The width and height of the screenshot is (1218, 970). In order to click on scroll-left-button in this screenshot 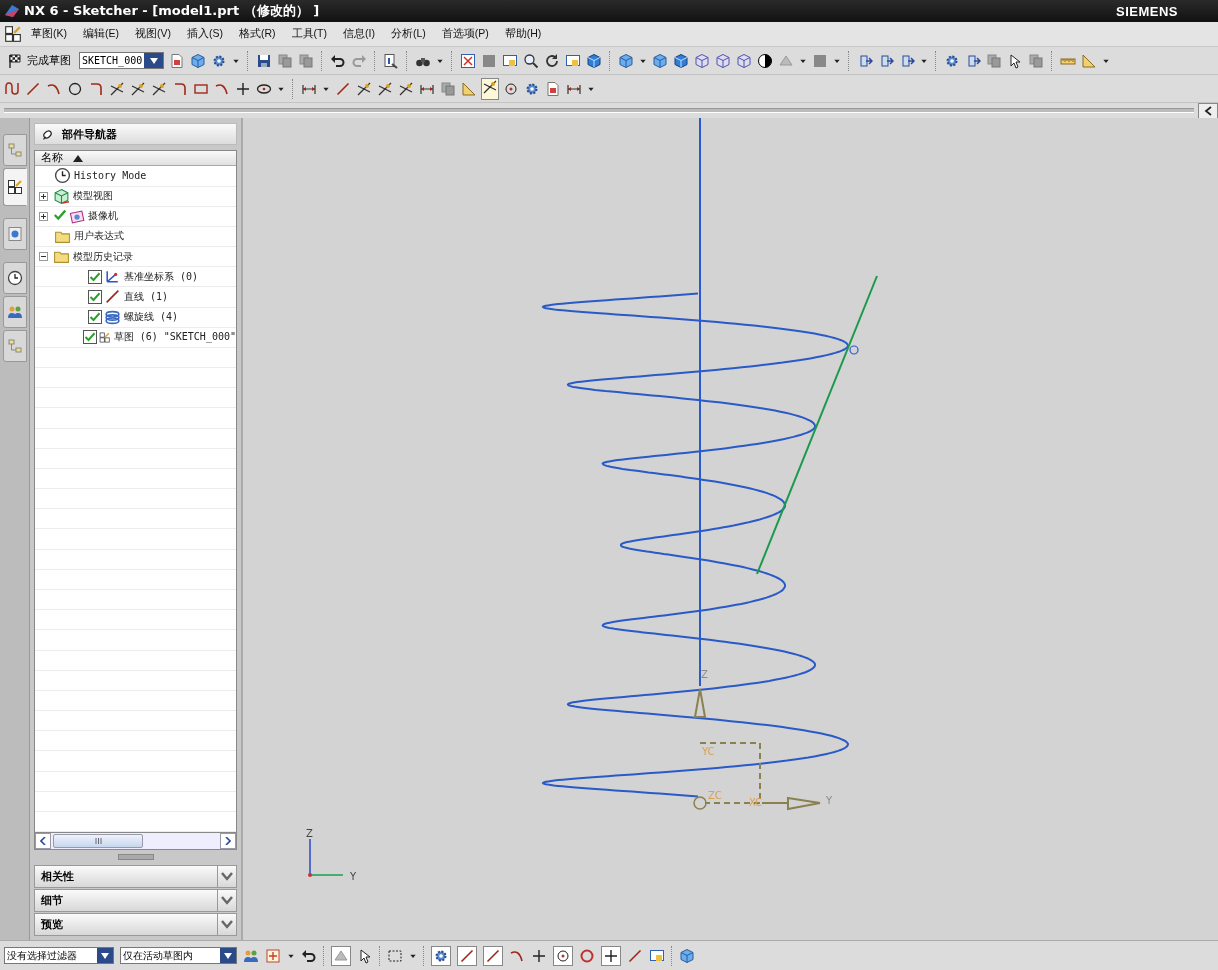, I will do `click(43, 841)`.